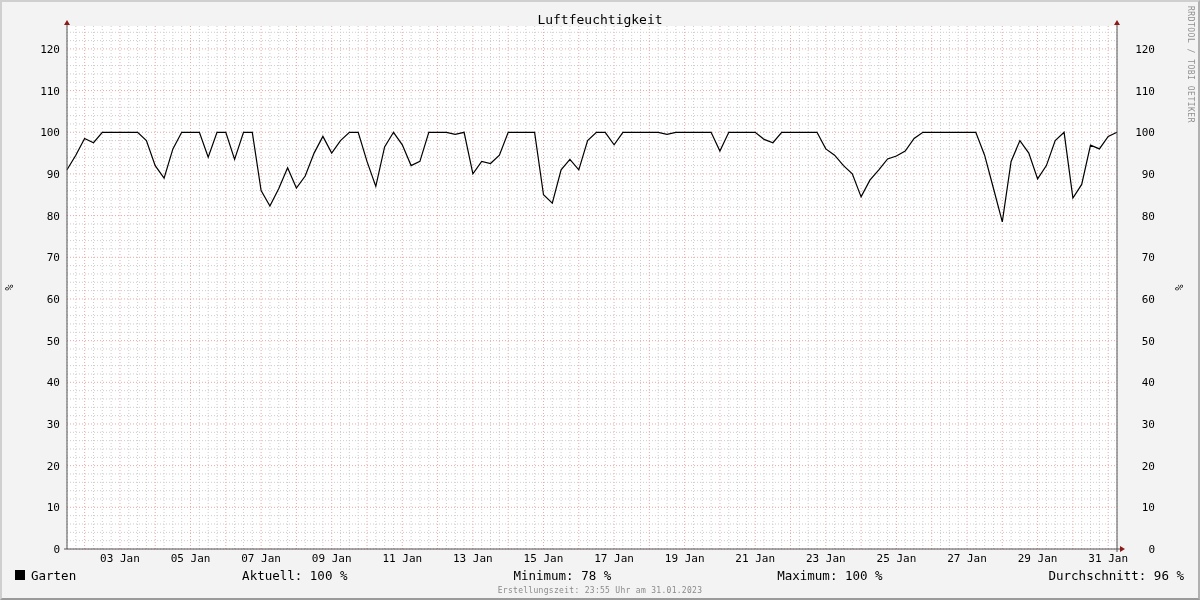 Image resolution: width=1200 pixels, height=600 pixels. Describe the element at coordinates (896, 558) in the screenshot. I see `x-tick-label: 25 Jan` at that location.